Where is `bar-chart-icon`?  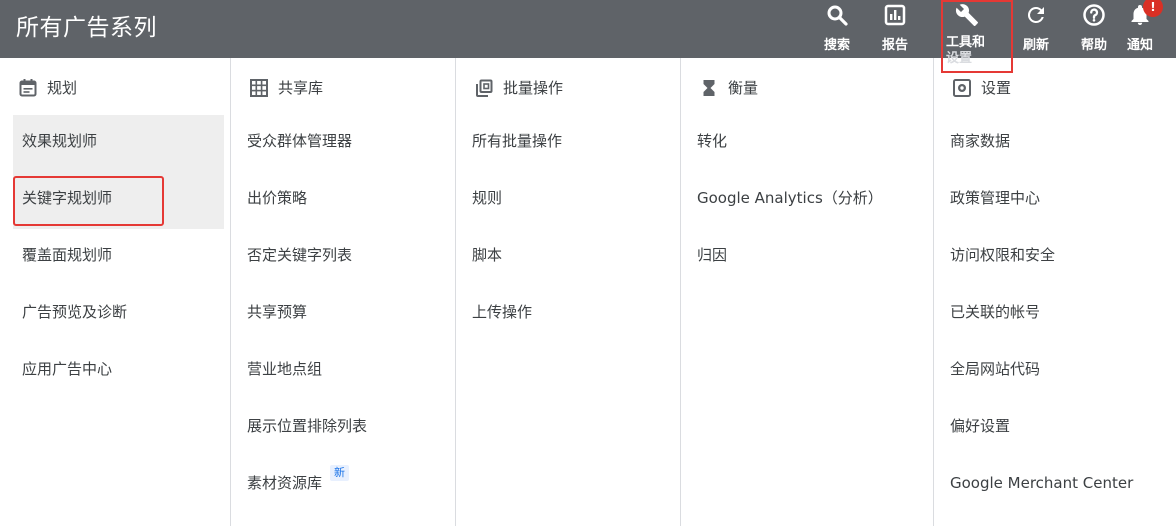
bar-chart-icon is located at coordinates (895, 15).